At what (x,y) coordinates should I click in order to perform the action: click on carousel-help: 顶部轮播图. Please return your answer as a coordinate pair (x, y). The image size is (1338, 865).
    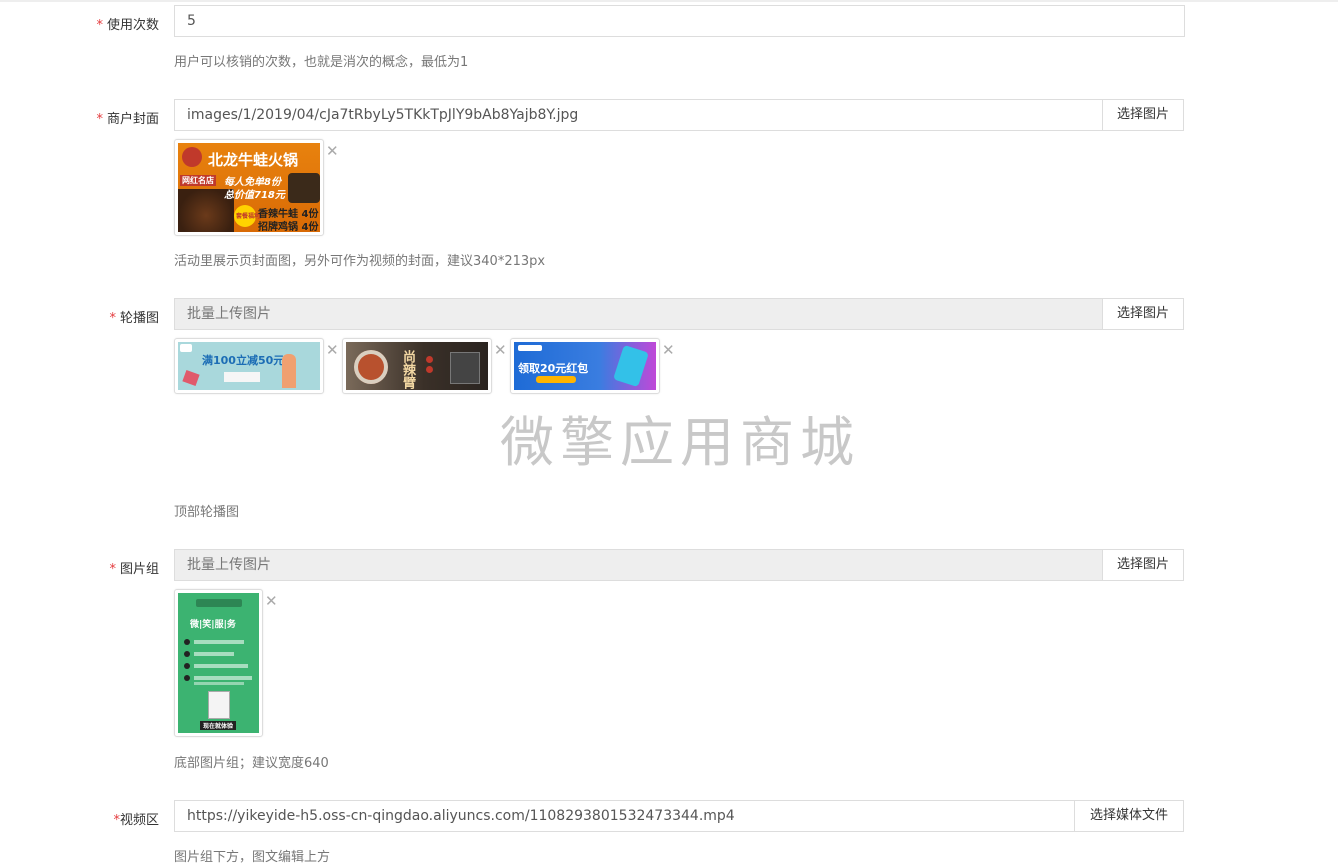
    Looking at the image, I should click on (207, 512).